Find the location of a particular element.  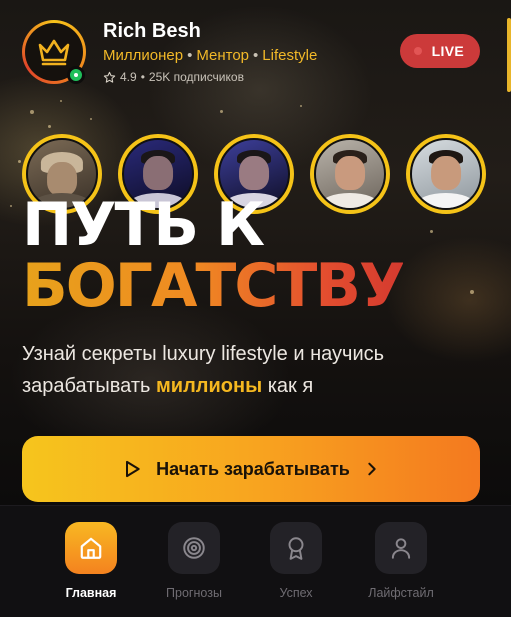

cta-label: Начать зарабатывать is located at coordinates (253, 468).